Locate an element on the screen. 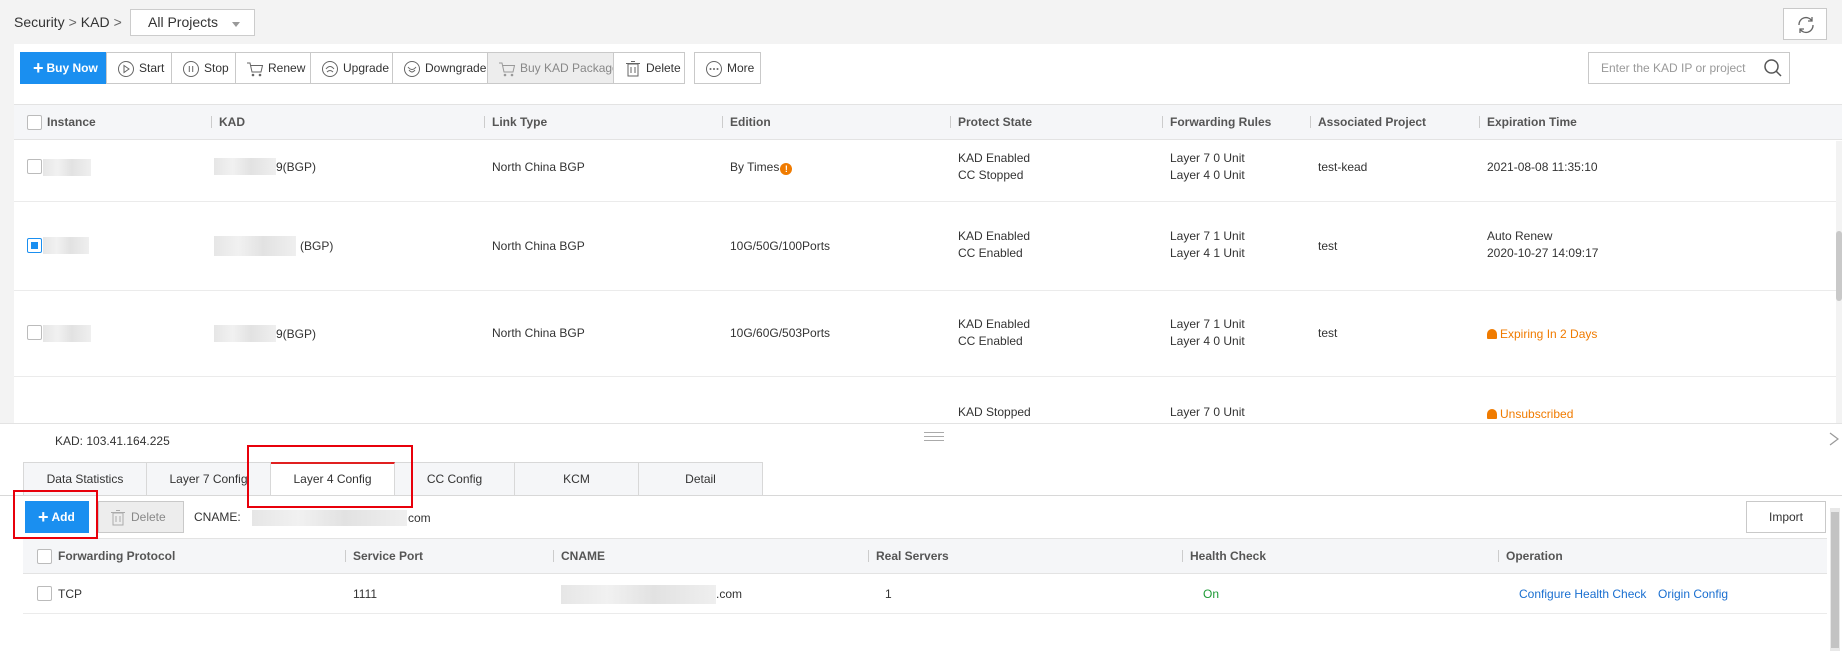  stop-button: Stop is located at coordinates (203, 68).